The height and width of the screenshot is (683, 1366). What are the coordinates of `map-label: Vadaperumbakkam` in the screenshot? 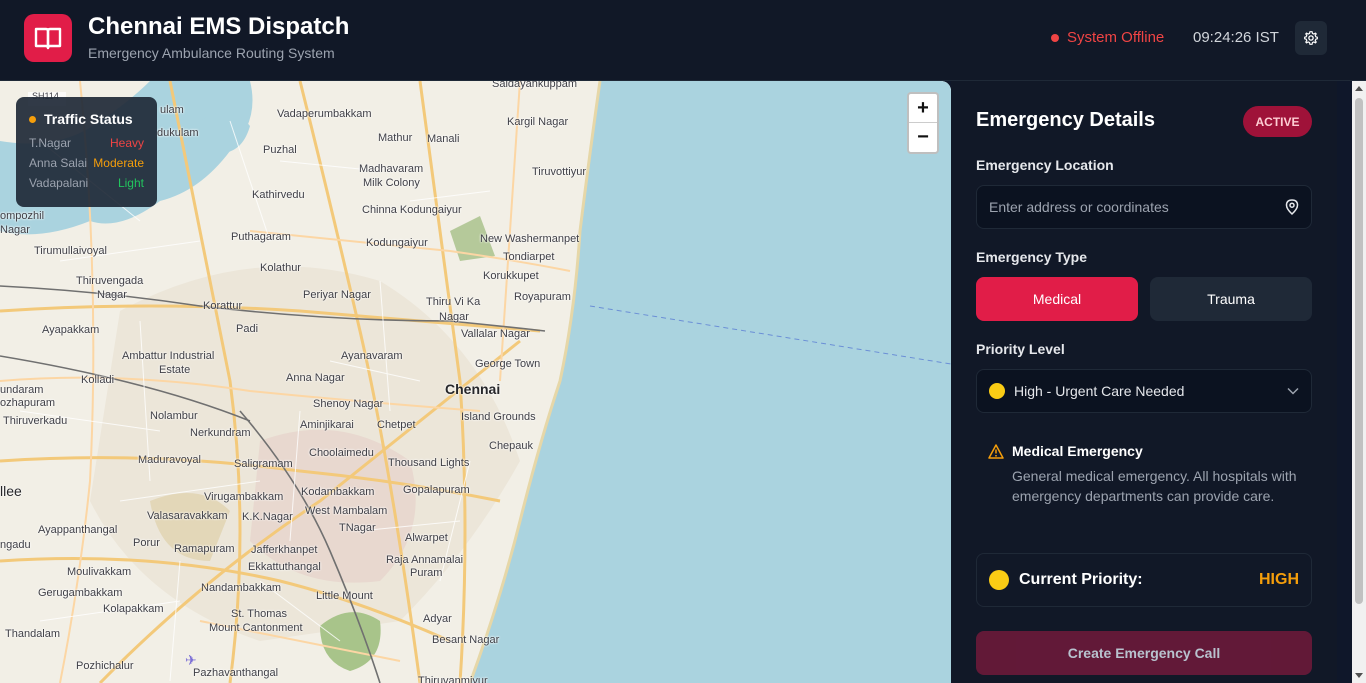 It's located at (324, 114).